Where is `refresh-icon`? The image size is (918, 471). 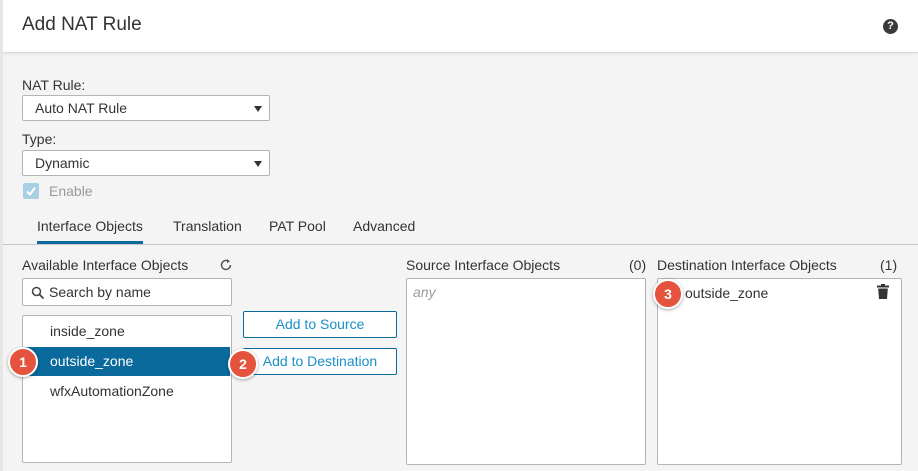 refresh-icon is located at coordinates (226, 265).